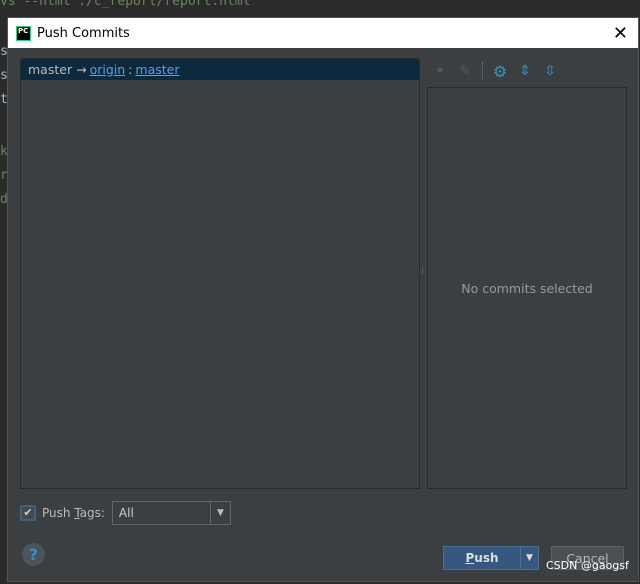  I want to click on expand-all-icon: ⇕, so click(525, 71).